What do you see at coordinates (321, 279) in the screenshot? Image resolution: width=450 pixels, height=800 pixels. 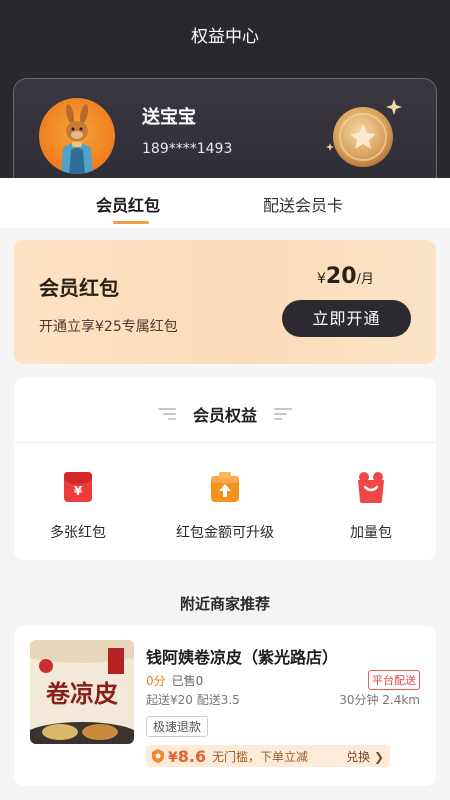 I see `price-currency: ¥` at bounding box center [321, 279].